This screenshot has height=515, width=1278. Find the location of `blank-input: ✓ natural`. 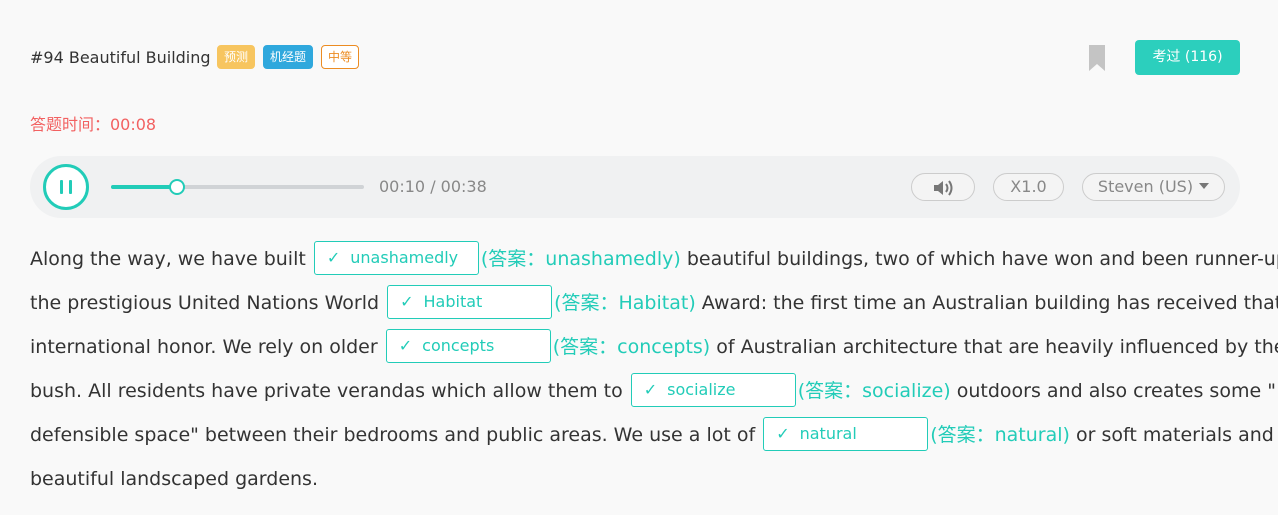

blank-input: ✓ natural is located at coordinates (846, 433).